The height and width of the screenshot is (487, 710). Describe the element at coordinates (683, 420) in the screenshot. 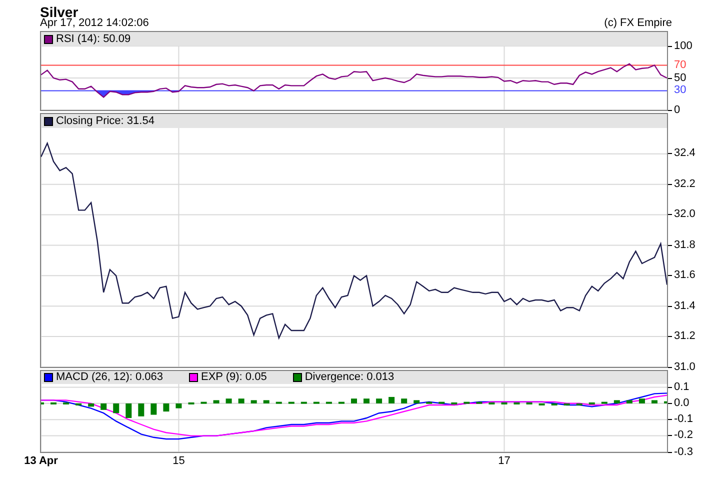

I see `axis-label: -0.1` at that location.